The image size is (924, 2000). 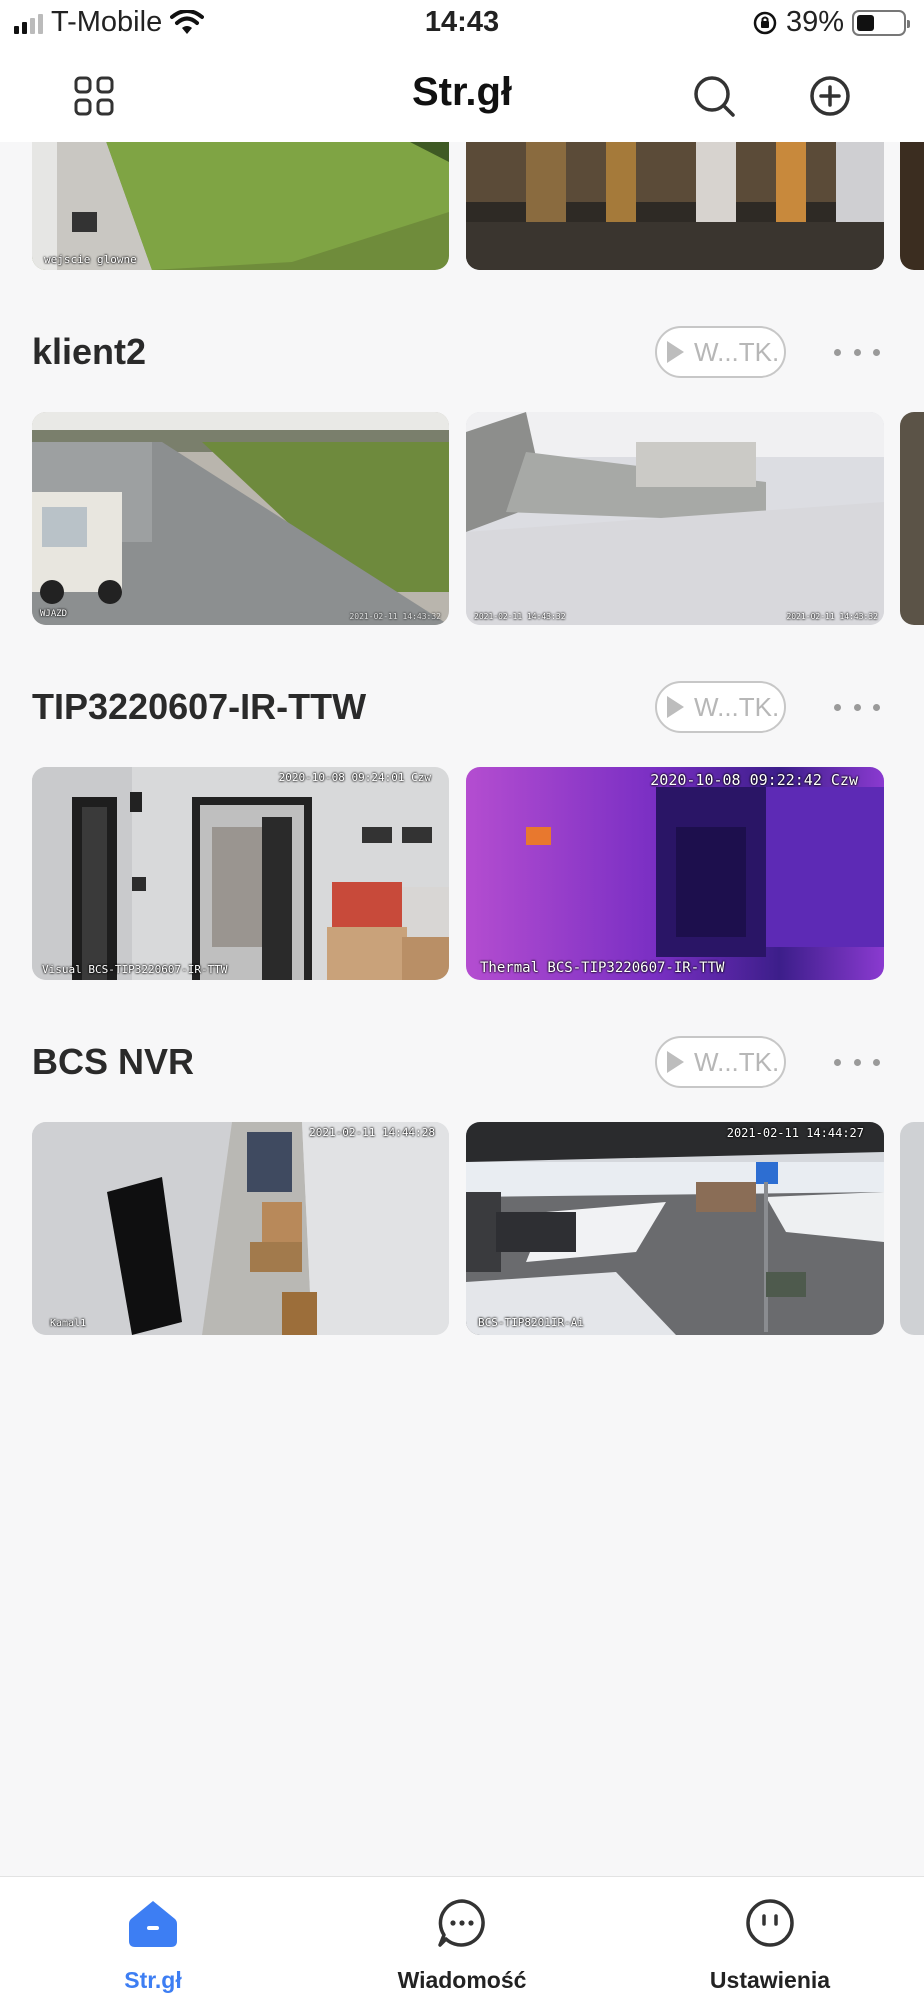 I want to click on tab-bar: Str.gł Wiadomość Ustawienia, so click(x=462, y=1938).